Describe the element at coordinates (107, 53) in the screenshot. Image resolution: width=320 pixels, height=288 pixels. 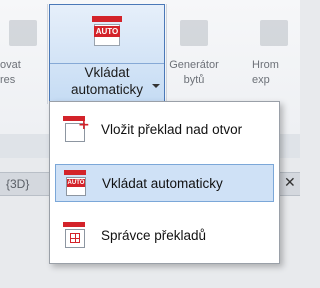
I see `auto-insert-split-button: AUTO Vkládat automaticky` at that location.